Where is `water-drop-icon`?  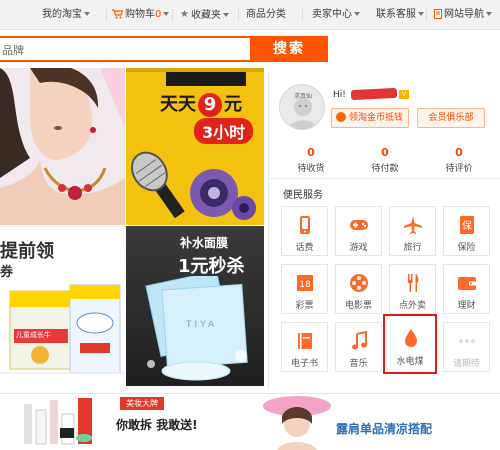
water-drop-icon is located at coordinates (411, 338).